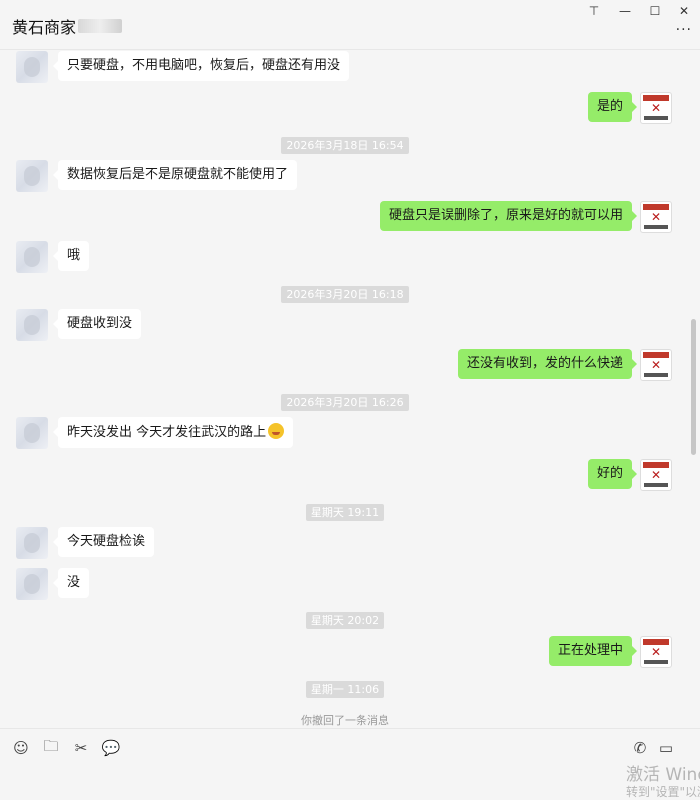  I want to click on timestamp: 星期天 19:11, so click(345, 511).